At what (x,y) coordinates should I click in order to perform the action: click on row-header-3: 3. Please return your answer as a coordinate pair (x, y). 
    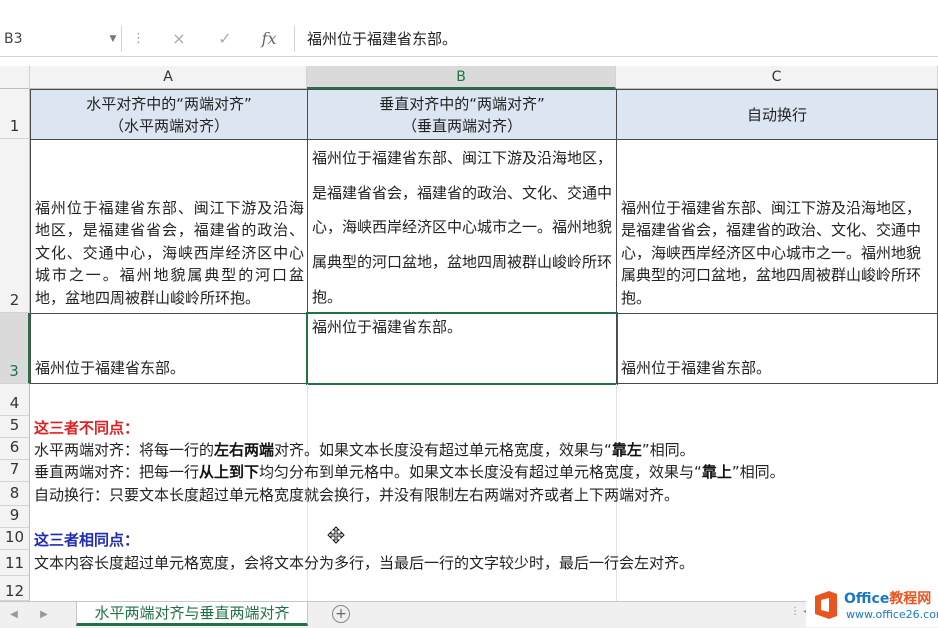
    Looking at the image, I should click on (15, 348).